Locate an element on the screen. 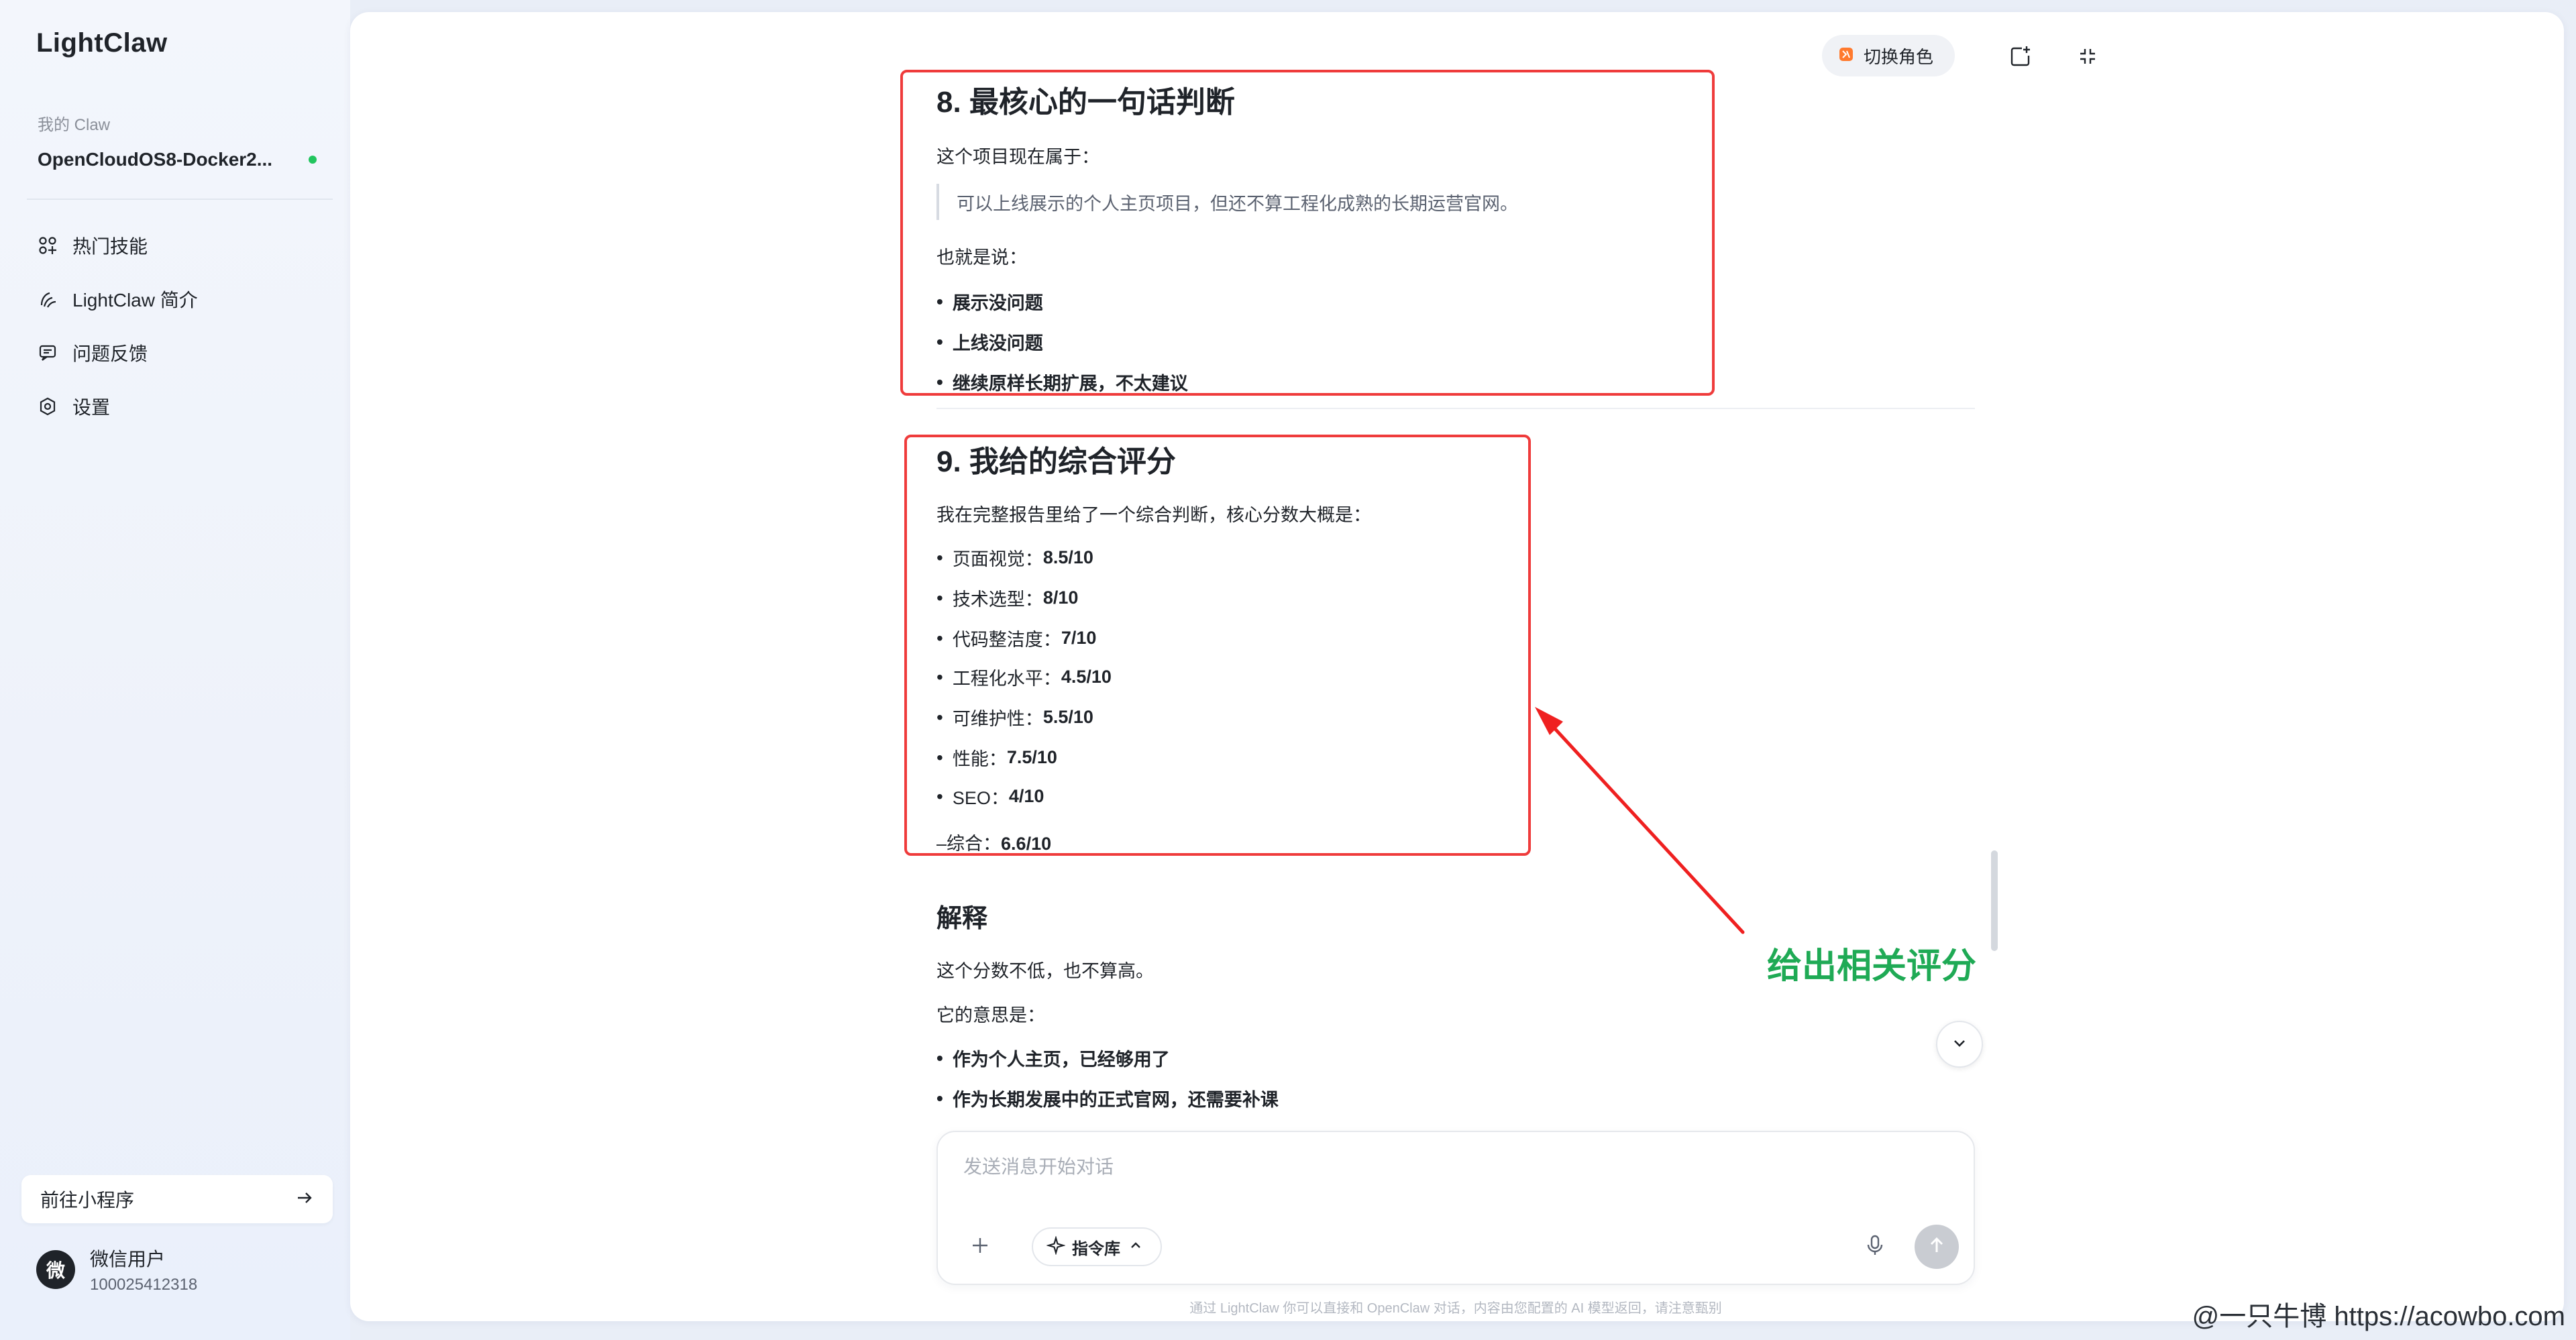  sidebar-item-intro: LightClaw 简介 is located at coordinates (181, 299).